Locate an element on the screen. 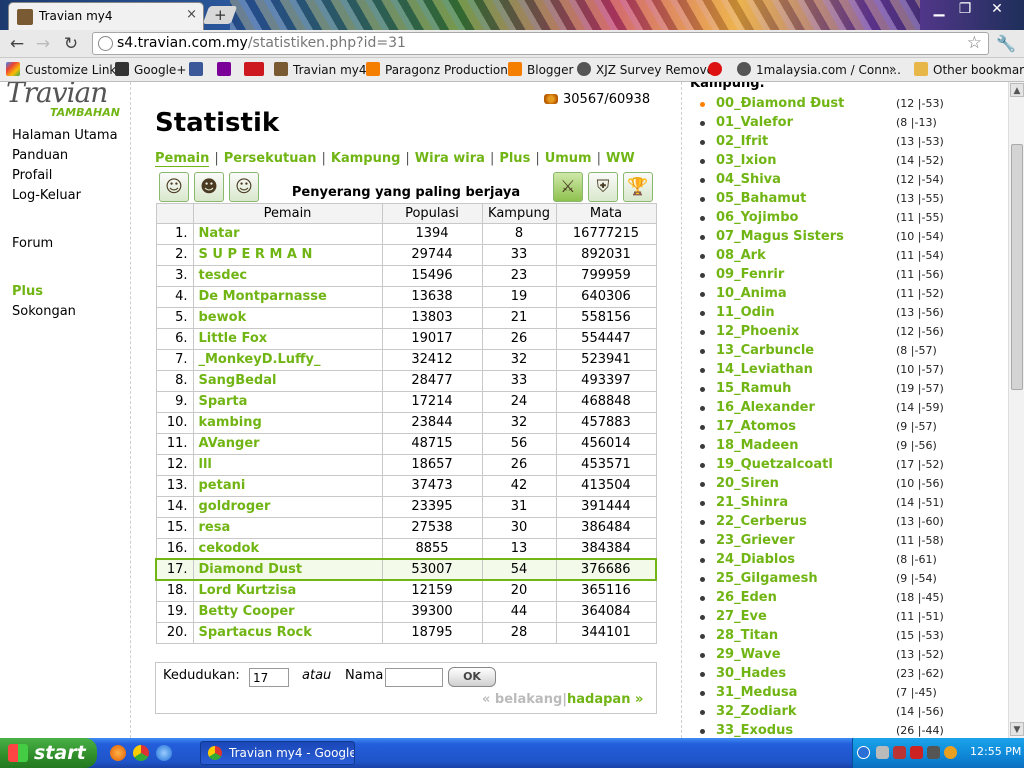 This screenshot has height=768, width=1024. player-link: De Montparnasse is located at coordinates (263, 296).